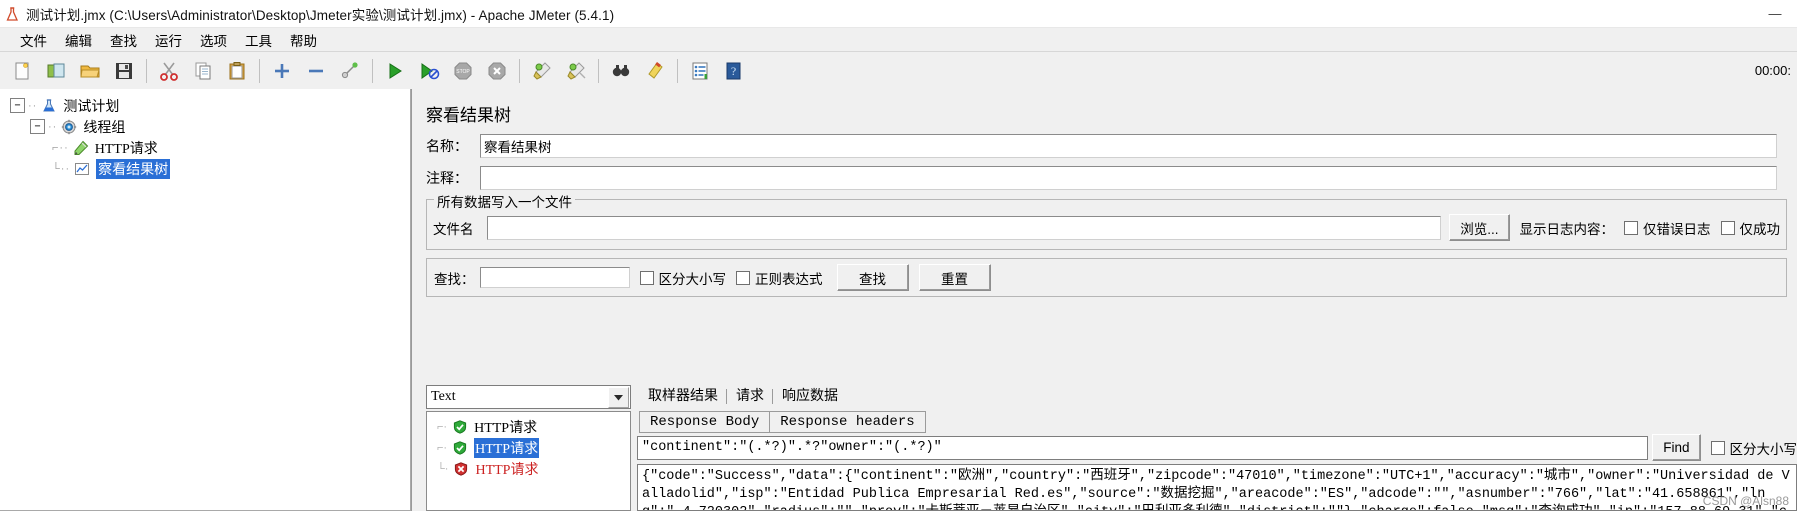  Describe the element at coordinates (1106, 277) in the screenshot. I see `search-bar: 查找： 区分大小写 正则表达式 查找 重置` at that location.